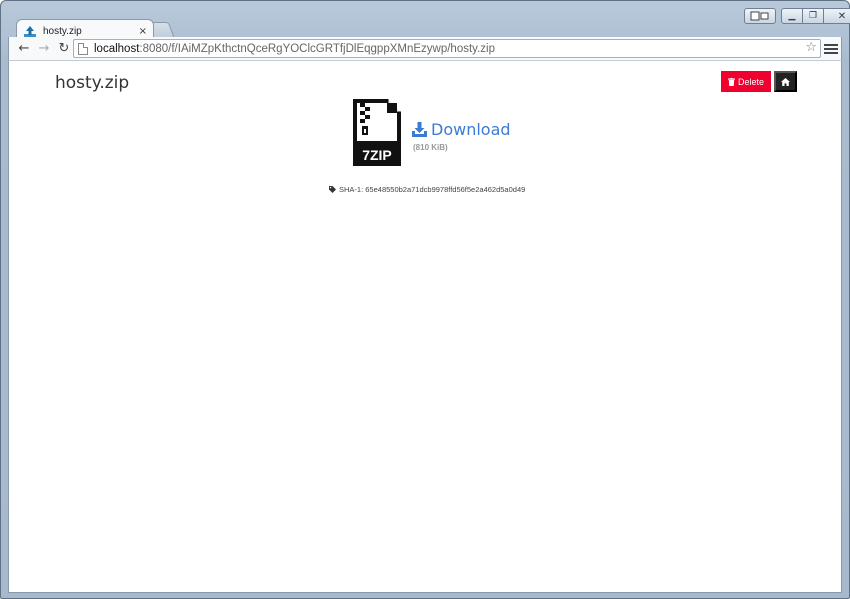 This screenshot has height=599, width=850. What do you see at coordinates (836, 16) in the screenshot?
I see `window-close-button: ✕` at bounding box center [836, 16].